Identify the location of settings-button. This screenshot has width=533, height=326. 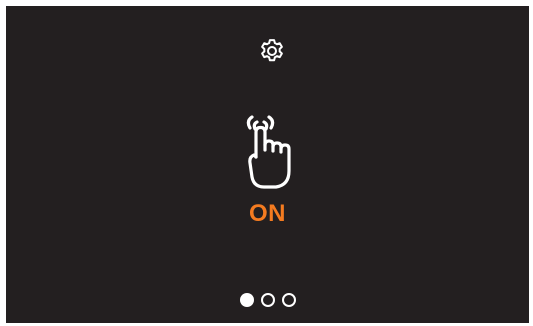
(272, 51).